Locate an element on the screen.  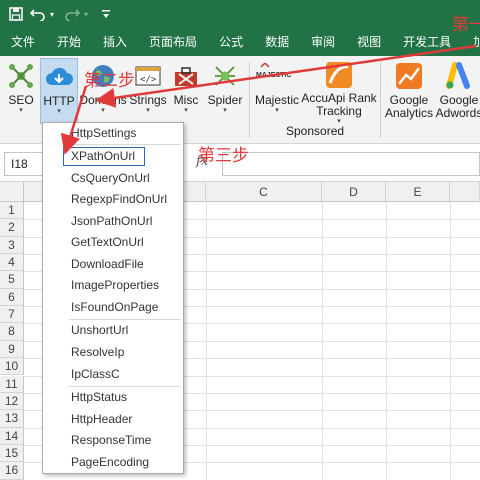
menu-item-httpheader: HttpHeader is located at coordinates (113, 419).